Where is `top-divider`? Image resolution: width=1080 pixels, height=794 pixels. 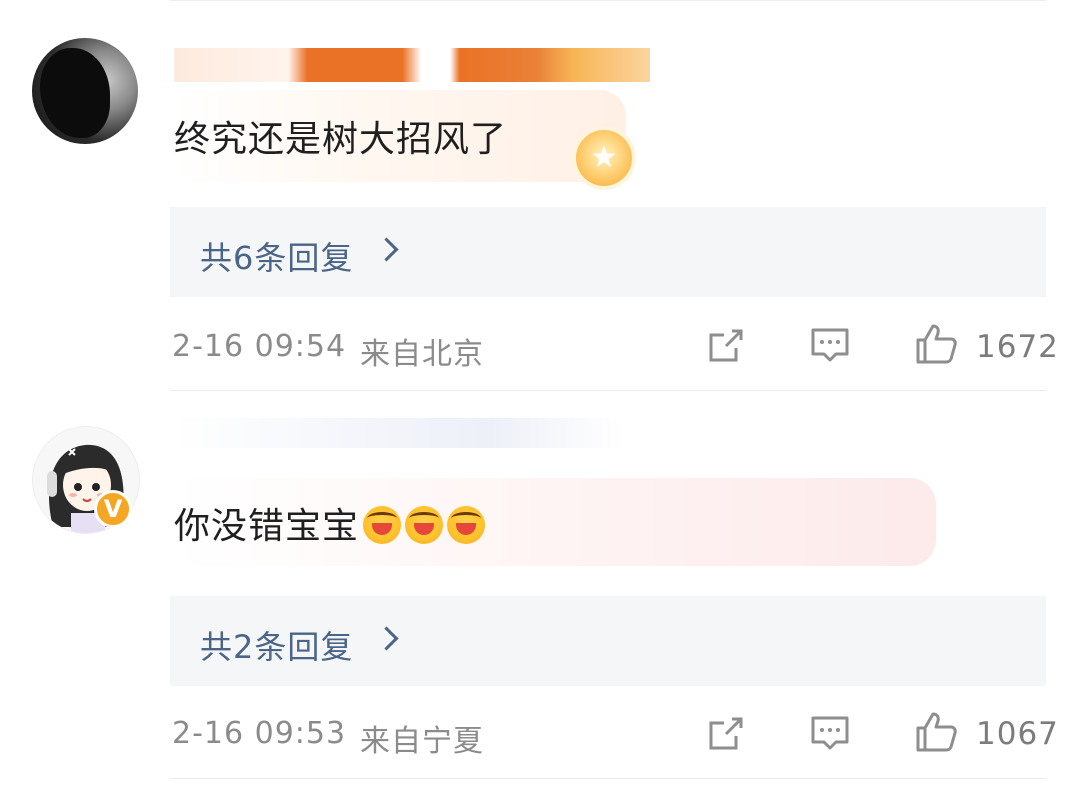 top-divider is located at coordinates (608, 0).